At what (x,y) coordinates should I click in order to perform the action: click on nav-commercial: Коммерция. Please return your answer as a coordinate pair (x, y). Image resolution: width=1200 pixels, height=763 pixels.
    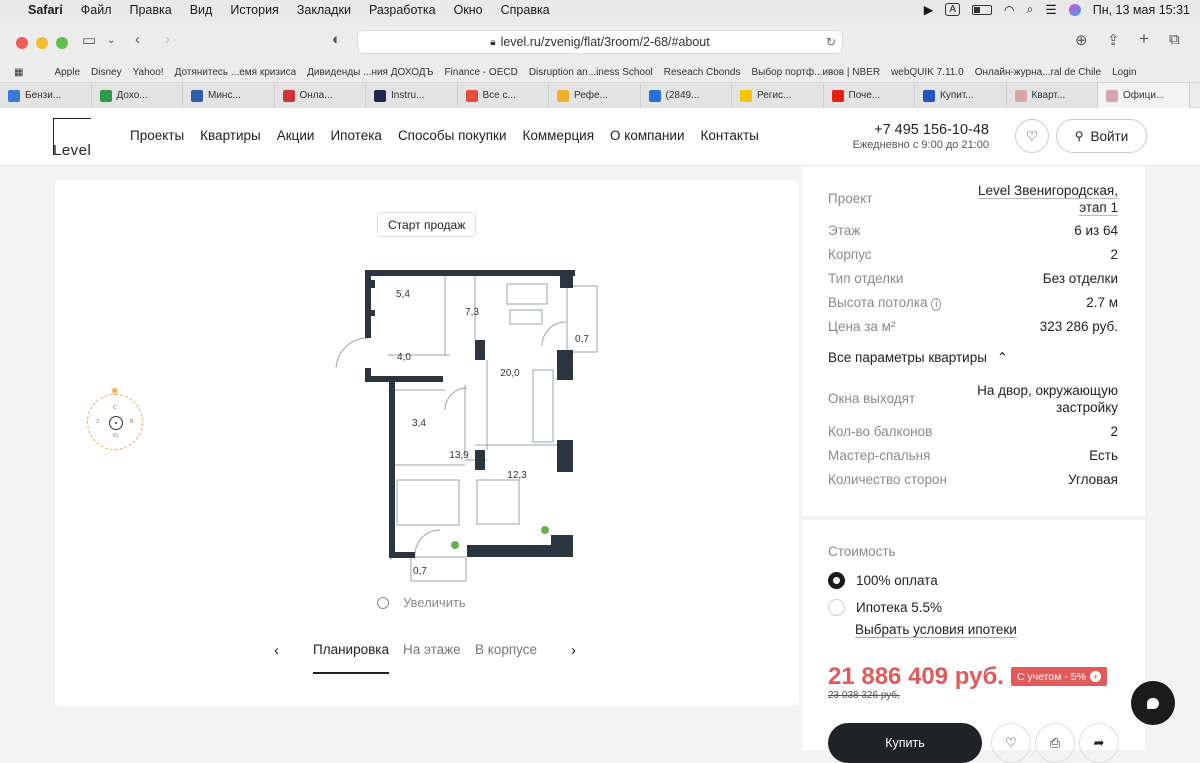
    Looking at the image, I should click on (559, 135).